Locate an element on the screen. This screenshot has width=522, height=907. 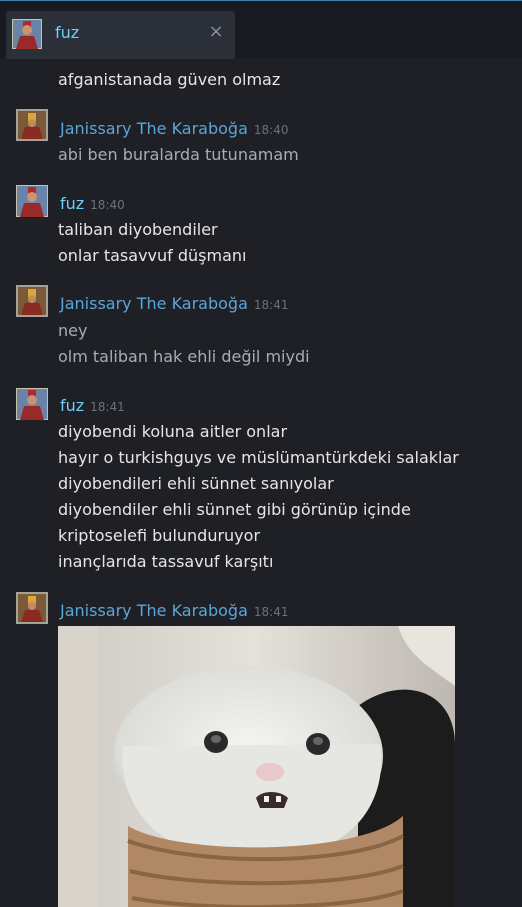
message-line: abi ben buralarda tutunamam is located at coordinates (178, 154).